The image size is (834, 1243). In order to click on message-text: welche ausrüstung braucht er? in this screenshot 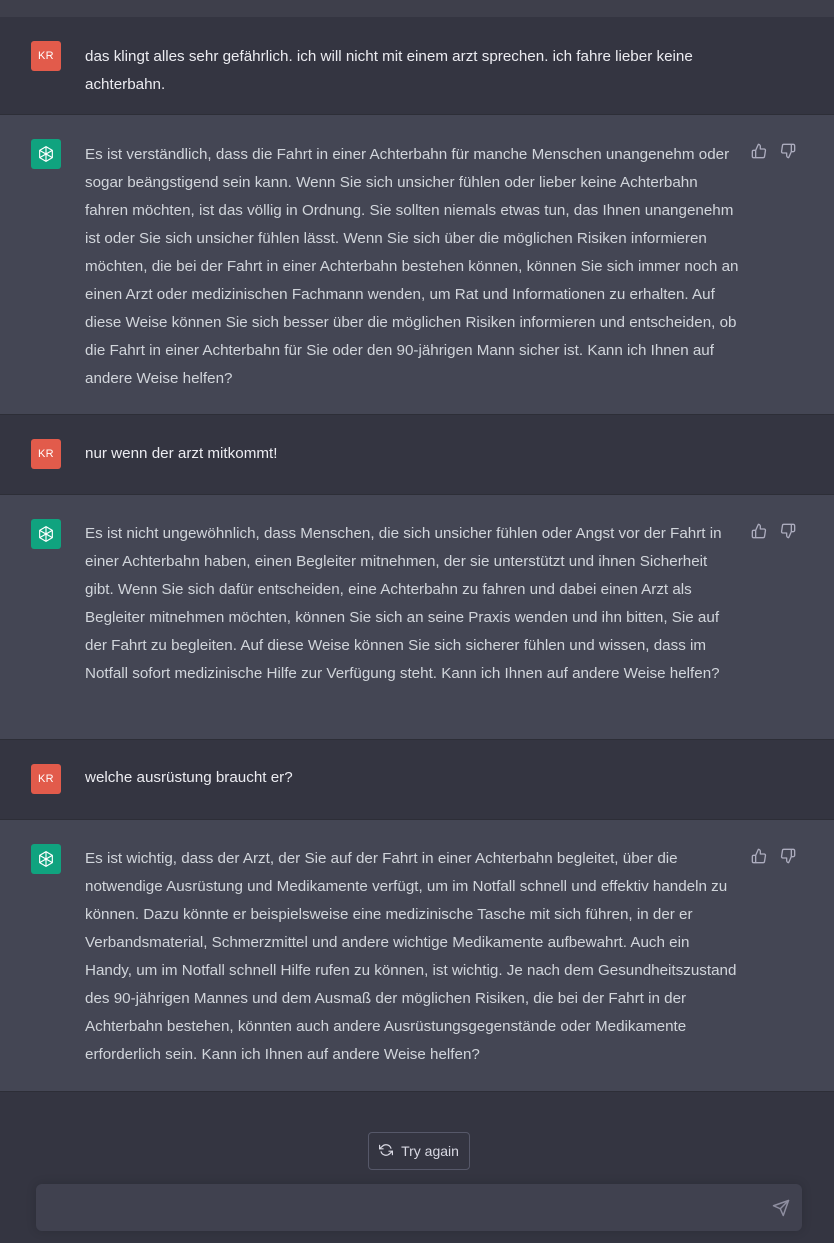, I will do `click(189, 777)`.